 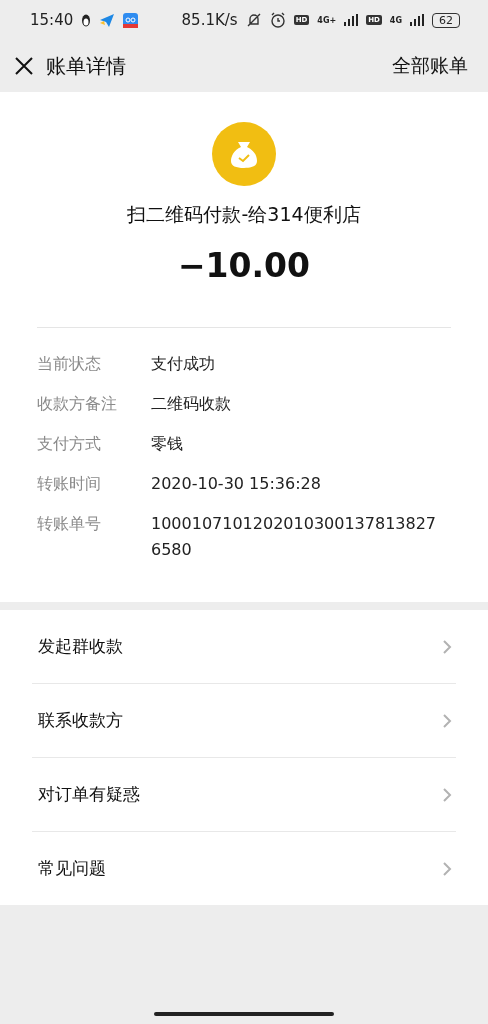 I want to click on network-type: 4G, so click(x=395, y=20).